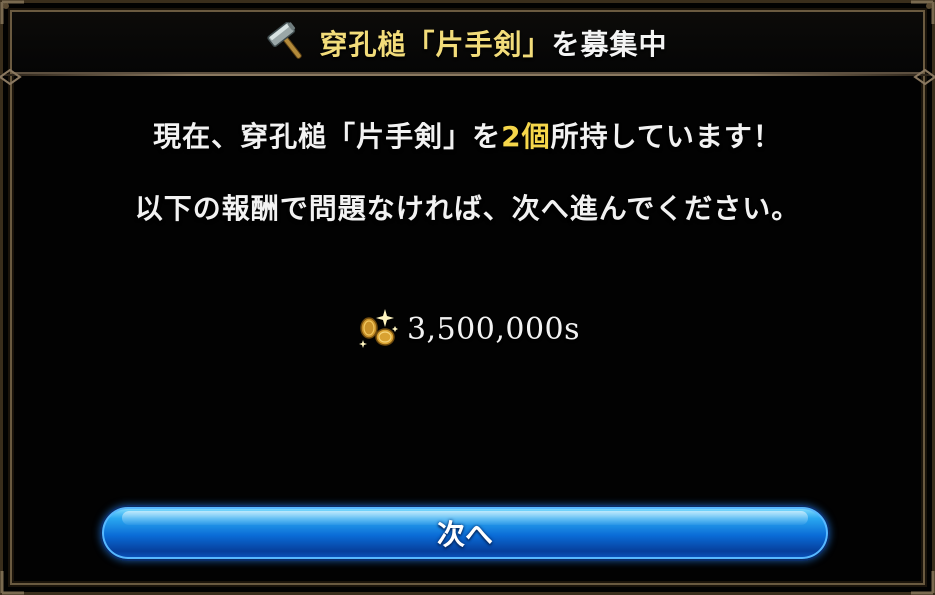  I want to click on header-divider, so click(467, 75).